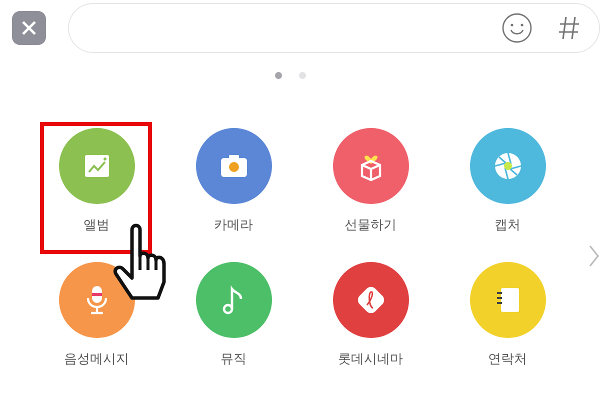  Describe the element at coordinates (233, 315) in the screenshot. I see `attachment-menu-item: 뮤직` at that location.